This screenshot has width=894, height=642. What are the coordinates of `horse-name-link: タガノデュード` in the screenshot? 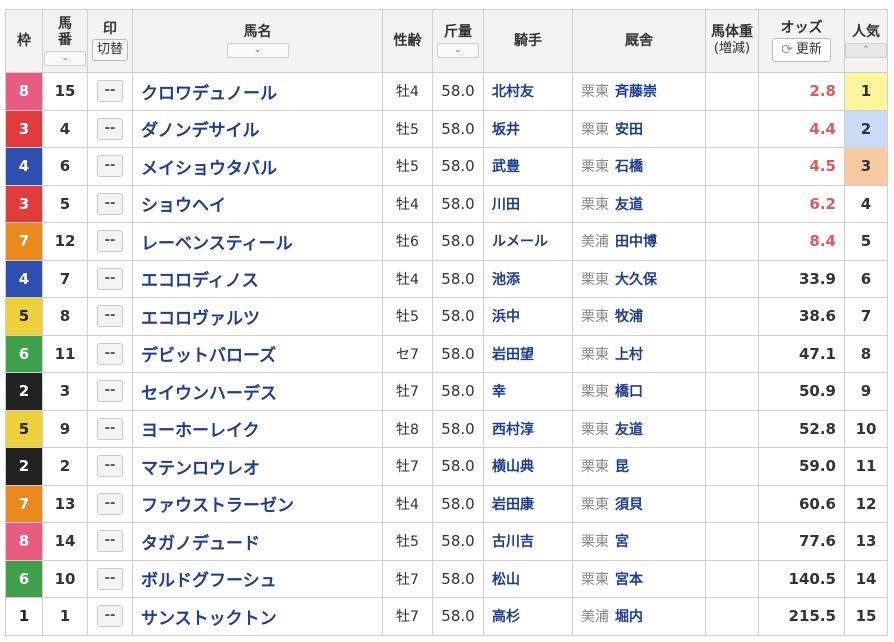 It's located at (257, 541).